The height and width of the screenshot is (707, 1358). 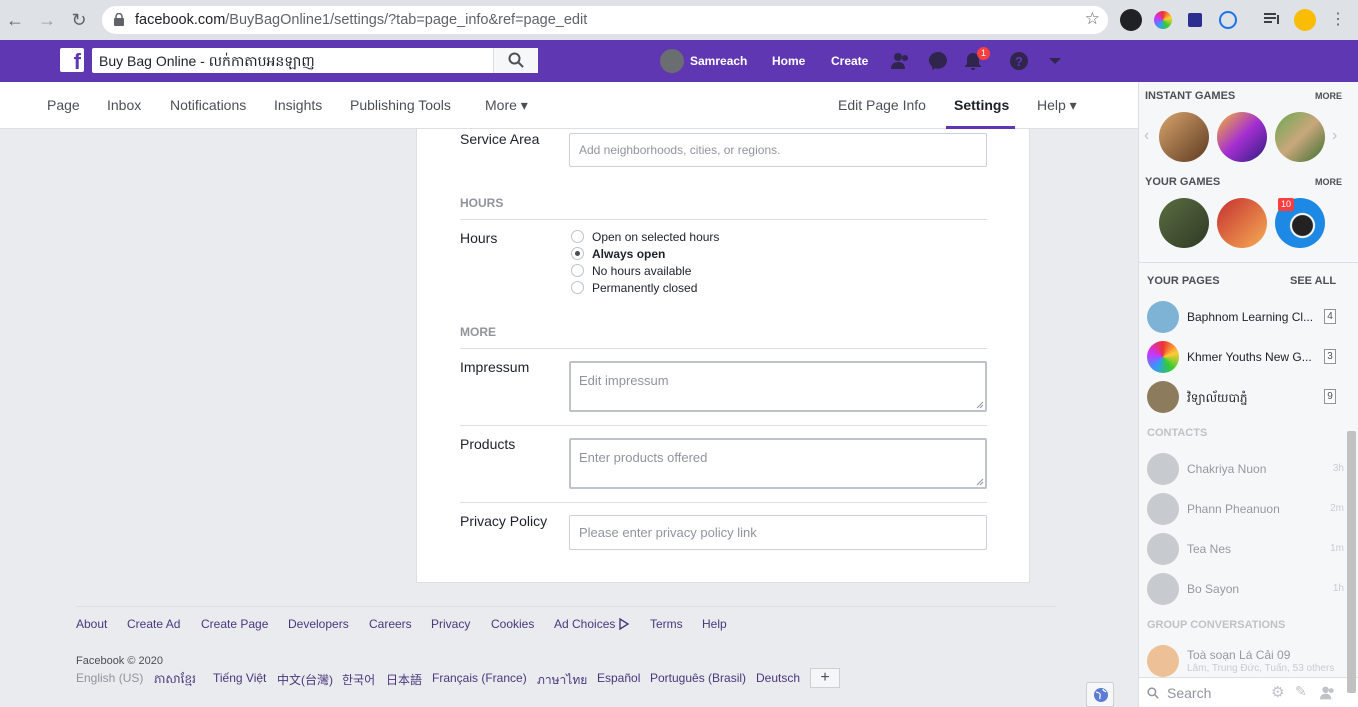 What do you see at coordinates (714, 624) in the screenshot?
I see `footer-link-help: Help` at bounding box center [714, 624].